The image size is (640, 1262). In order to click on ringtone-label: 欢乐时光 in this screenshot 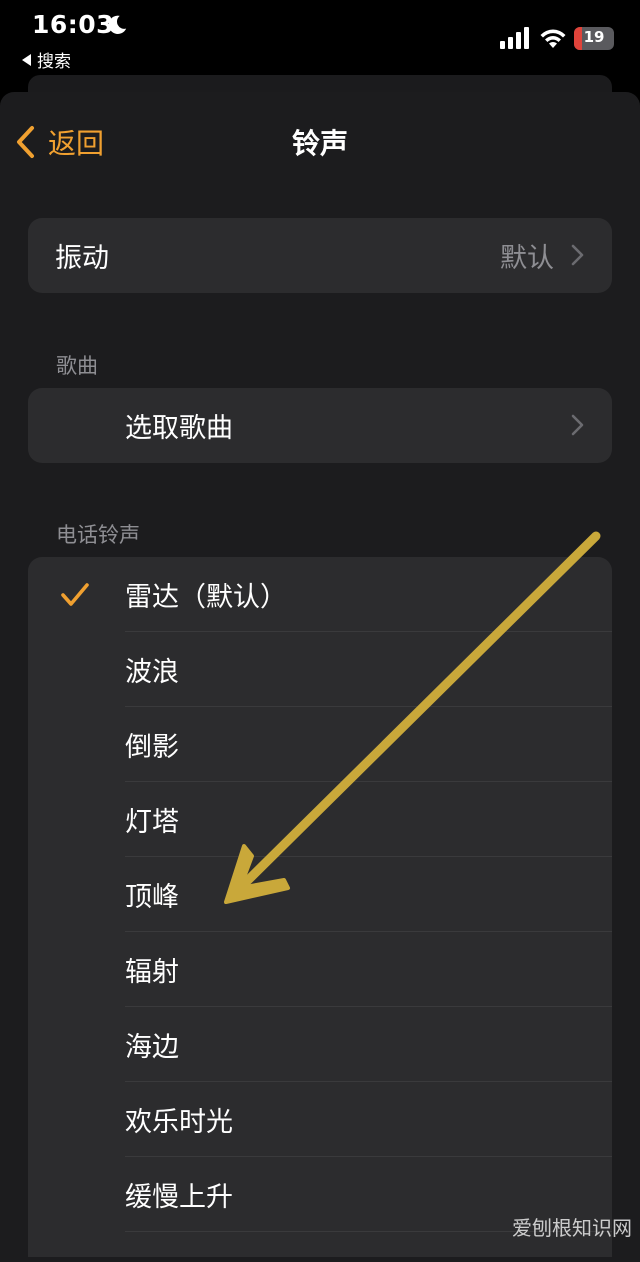, I will do `click(179, 1122)`.